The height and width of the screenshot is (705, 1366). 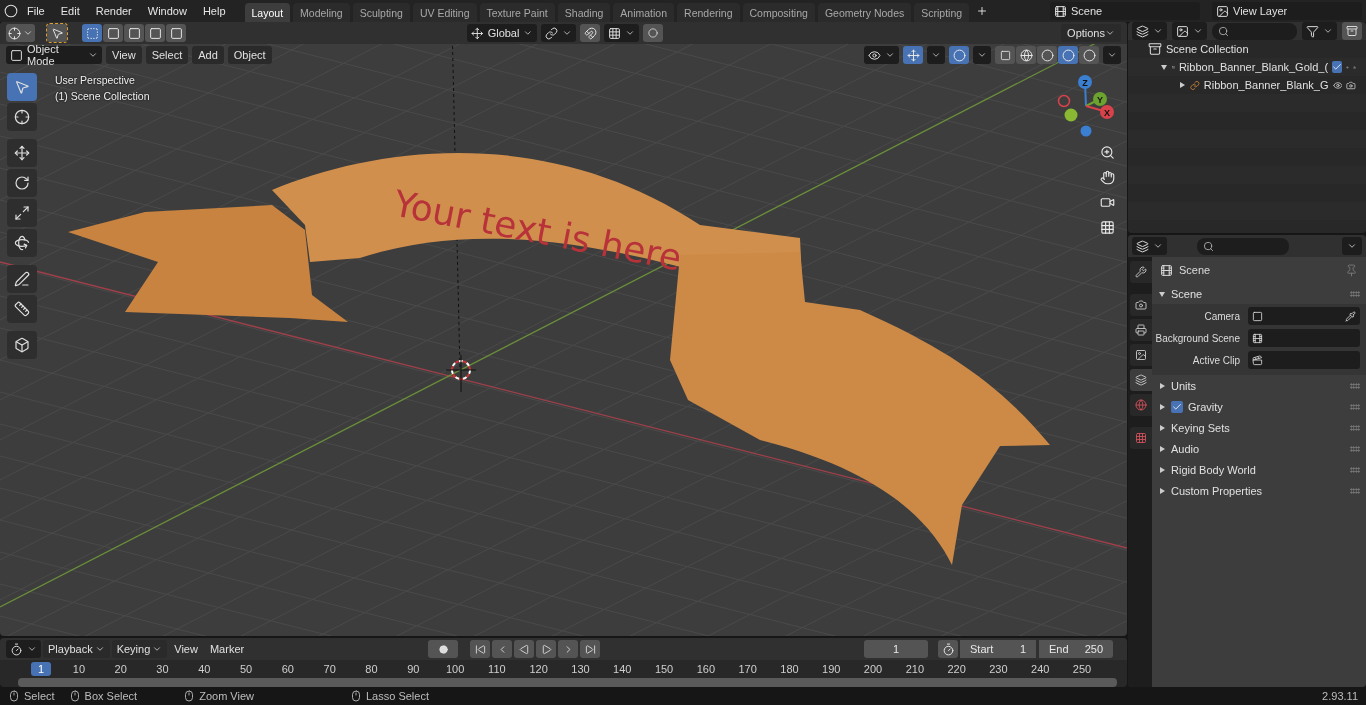 I want to click on jump-start-button, so click(x=480, y=649).